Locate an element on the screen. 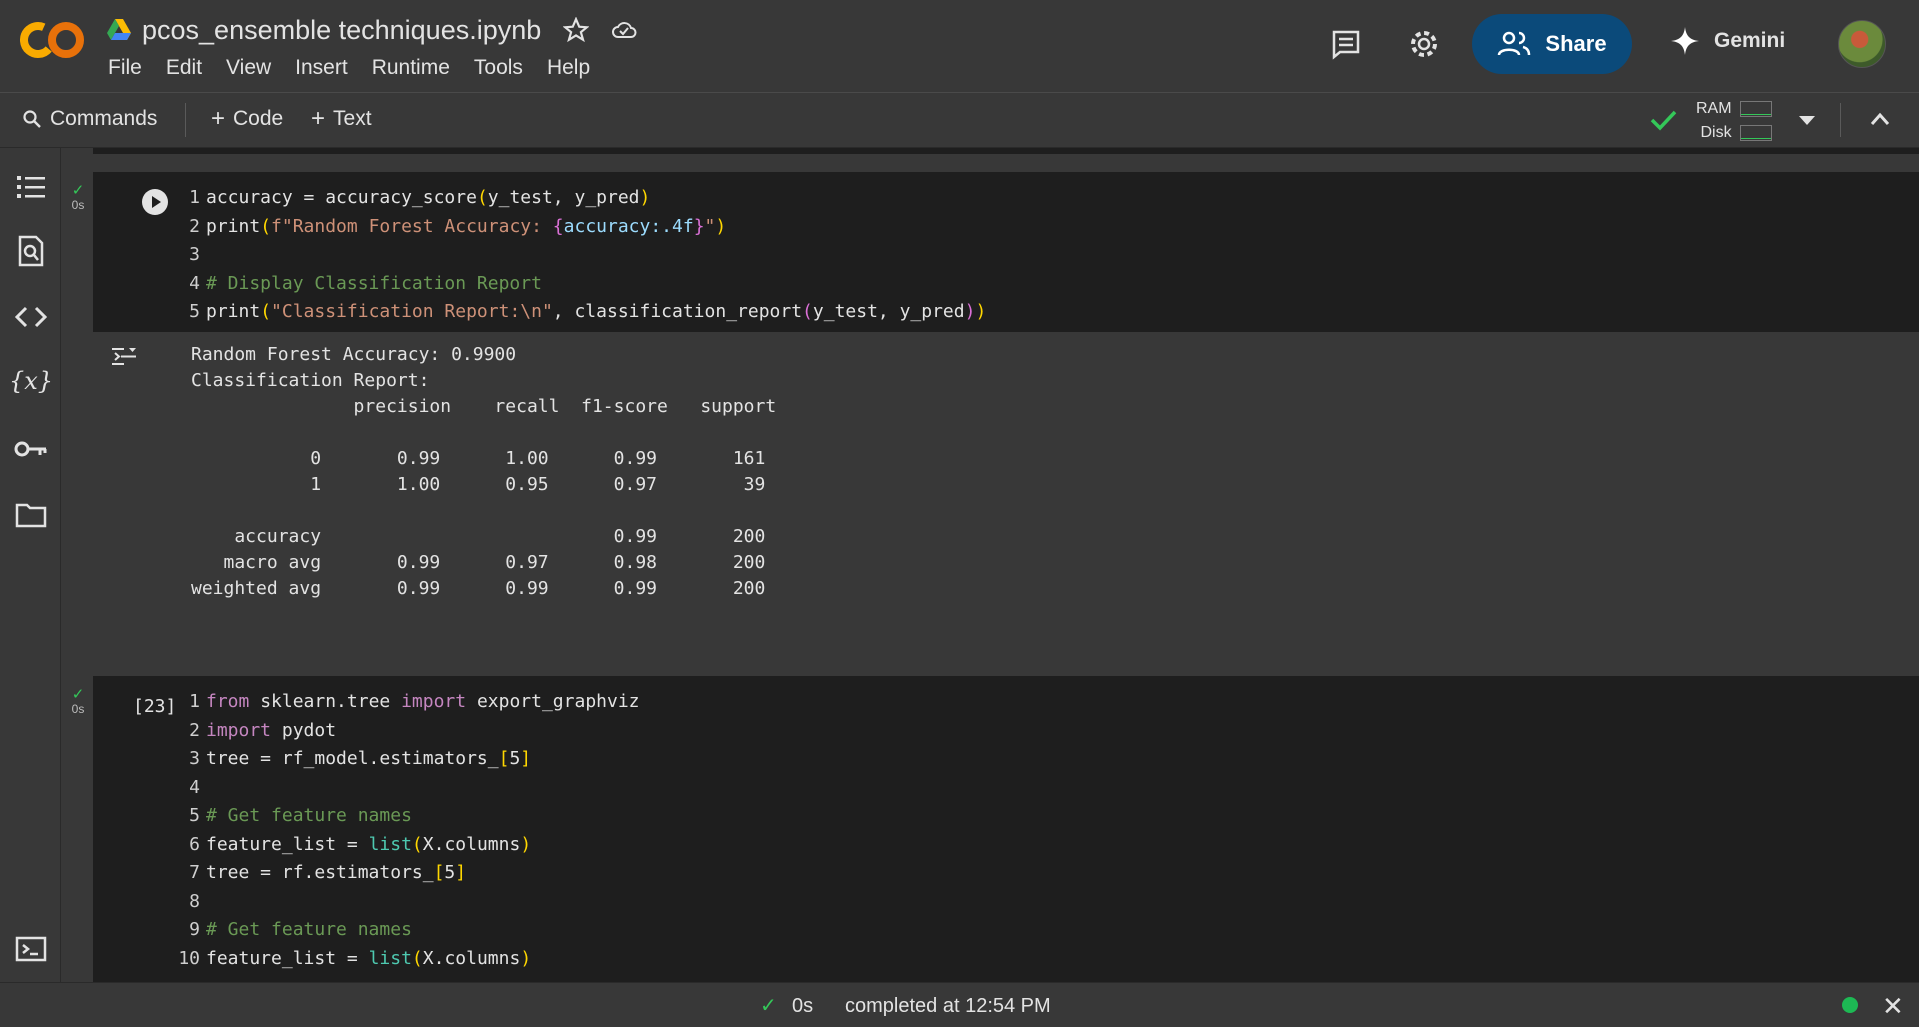  line-number: 8 is located at coordinates (194, 901).